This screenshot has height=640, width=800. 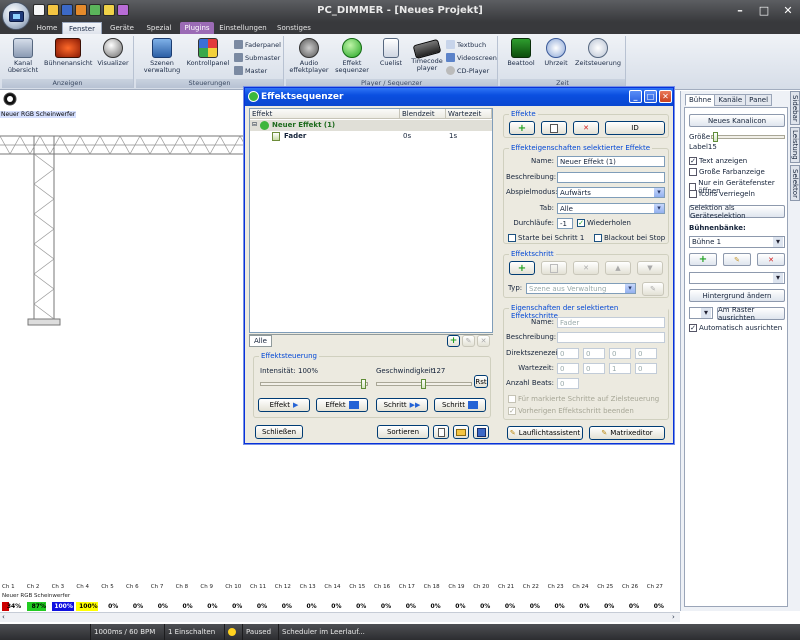 What do you see at coordinates (471, 57) in the screenshot?
I see `videoscreen-button: Videoscreen` at bounding box center [471, 57].